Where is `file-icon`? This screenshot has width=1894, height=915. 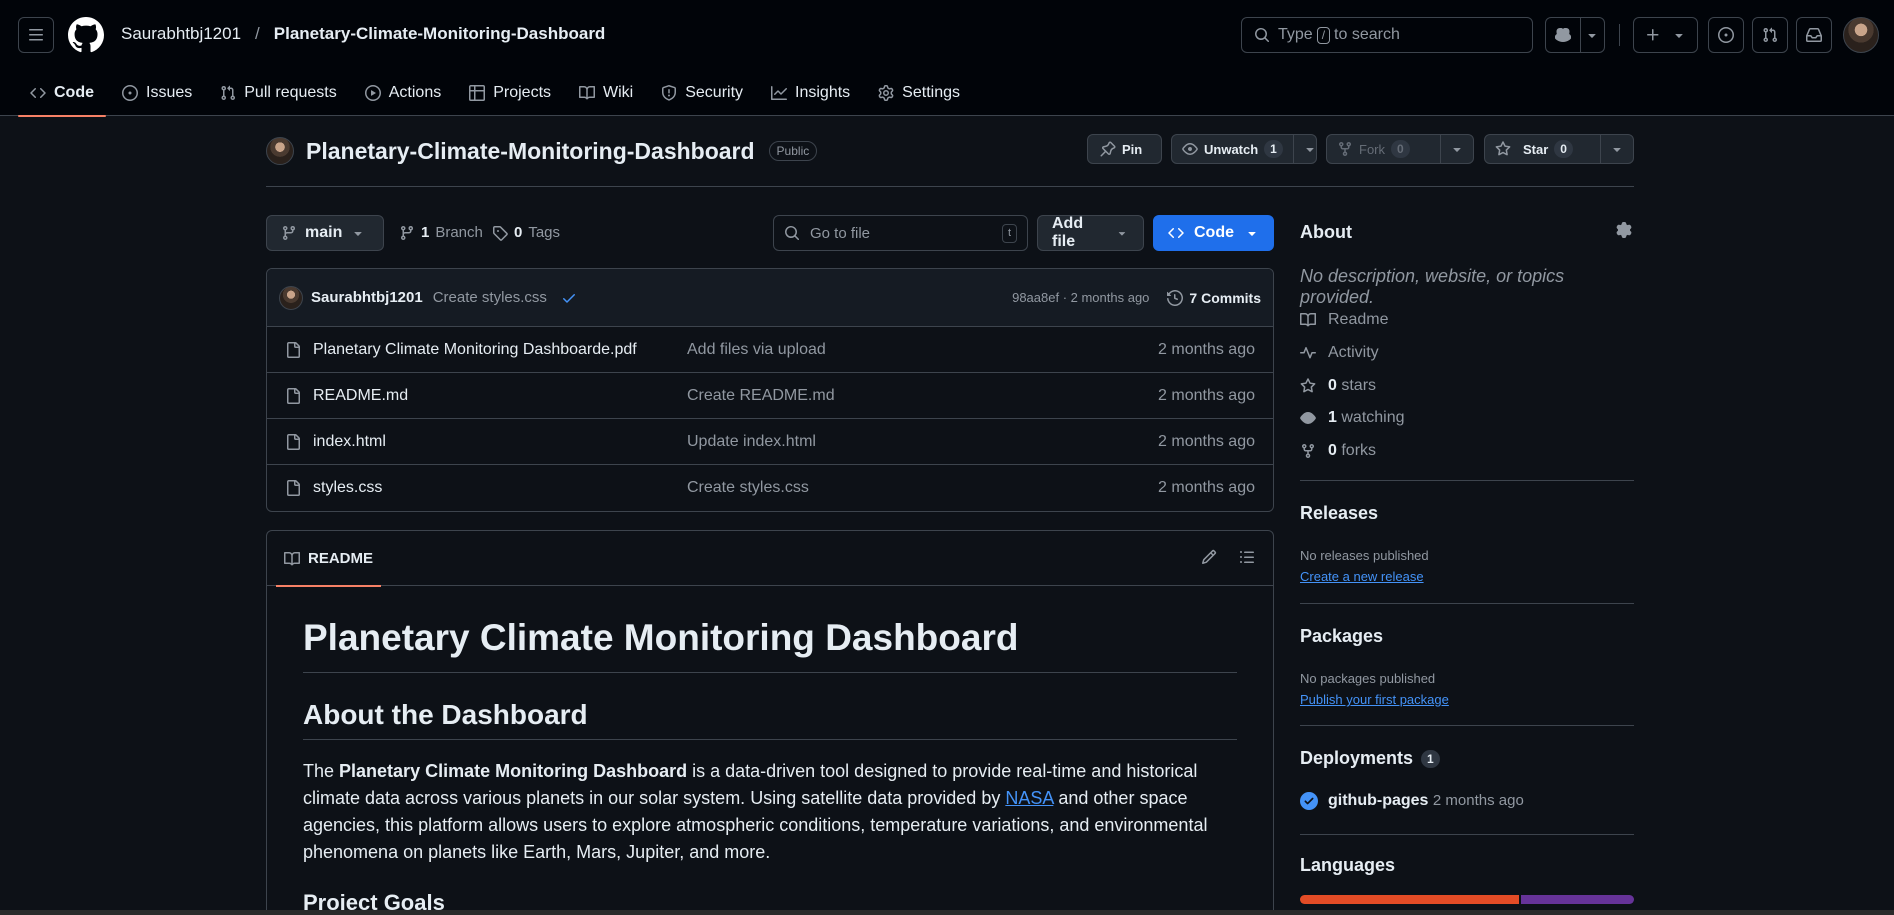 file-icon is located at coordinates (293, 441).